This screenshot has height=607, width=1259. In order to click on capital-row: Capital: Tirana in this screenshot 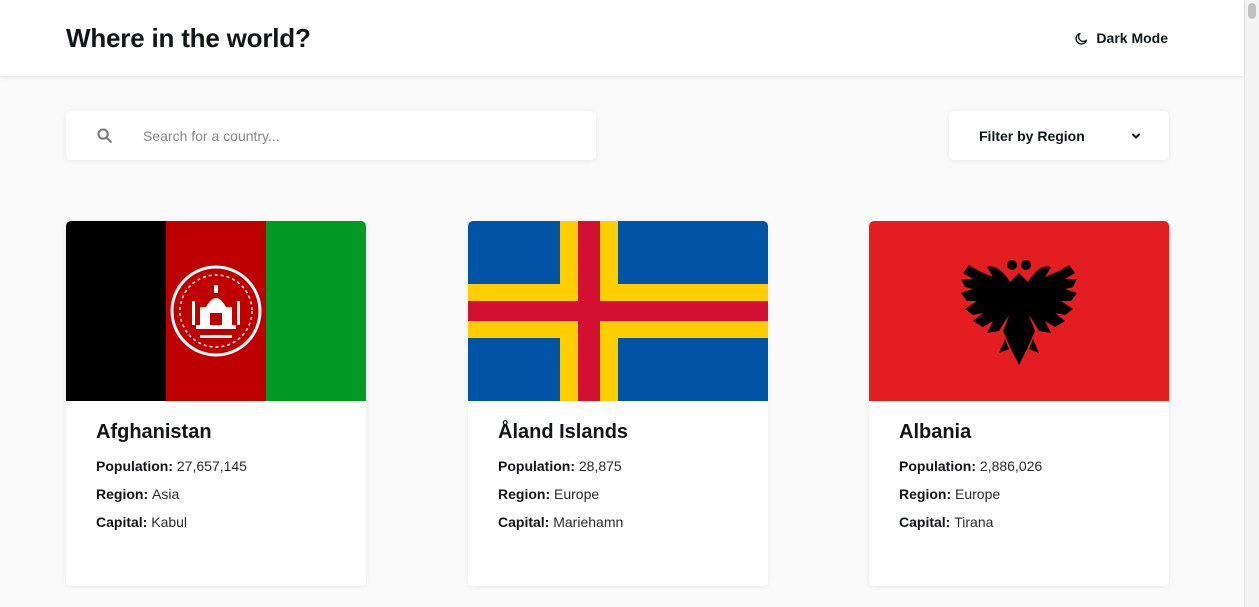, I will do `click(1019, 522)`.